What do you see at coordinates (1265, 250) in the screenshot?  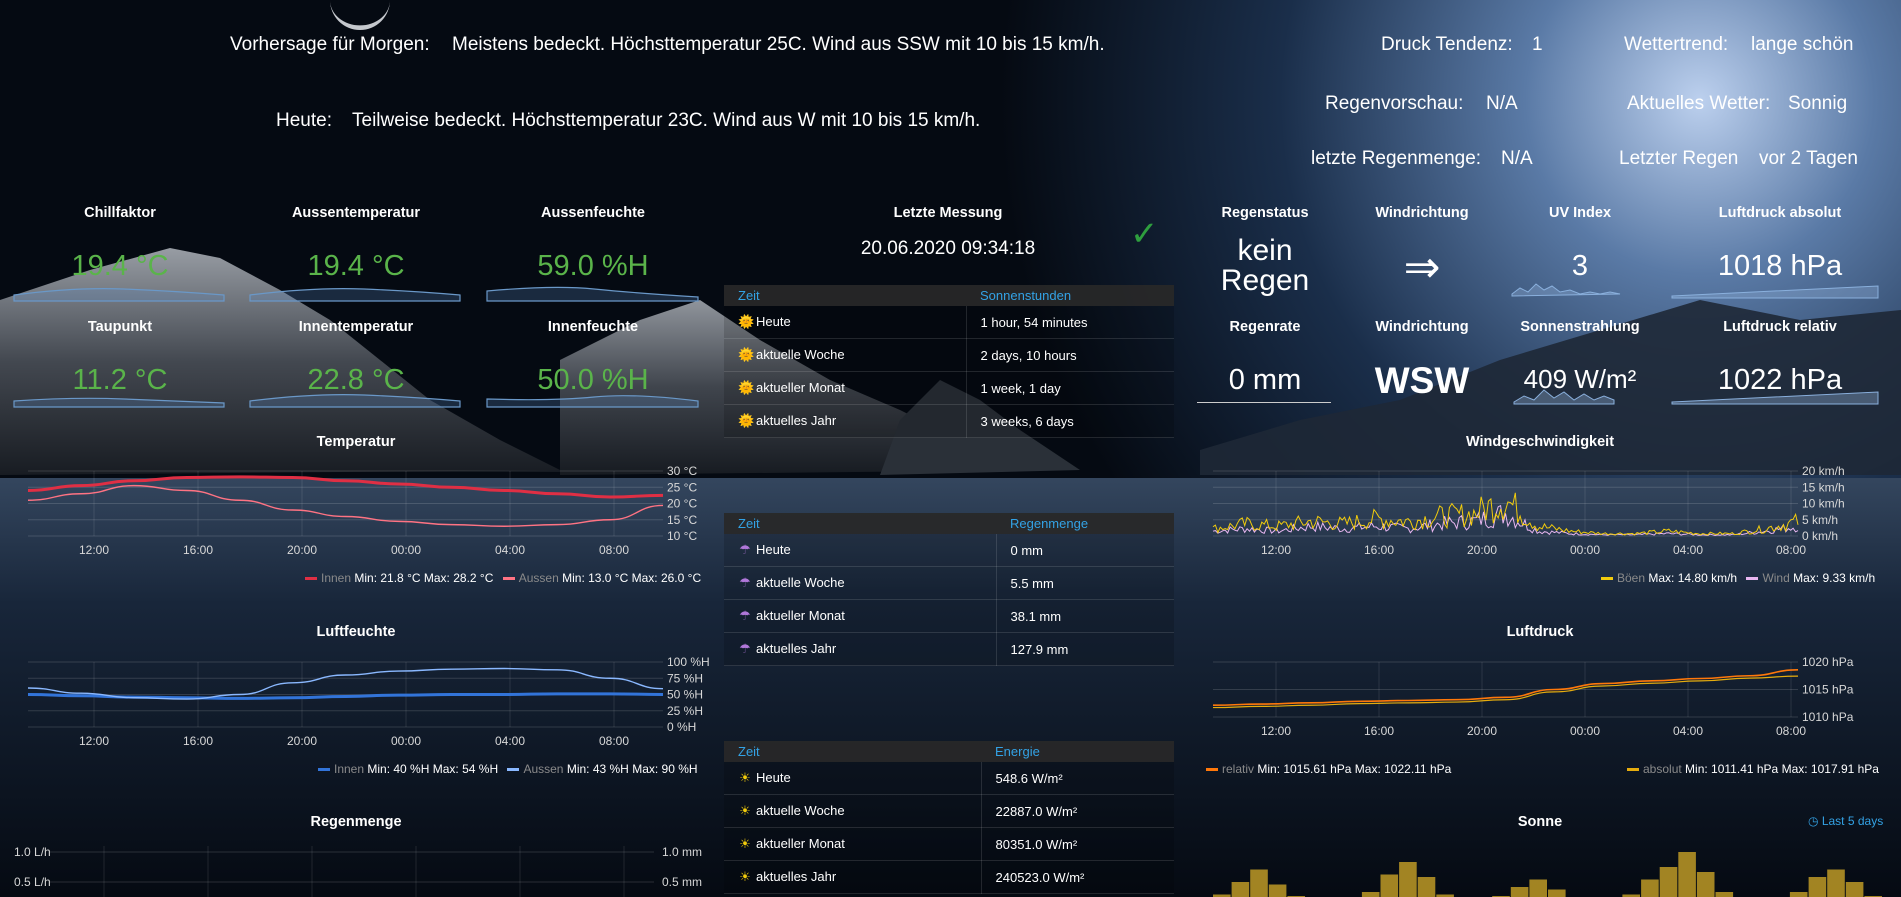 I see `rain-status-line1: kein` at bounding box center [1265, 250].